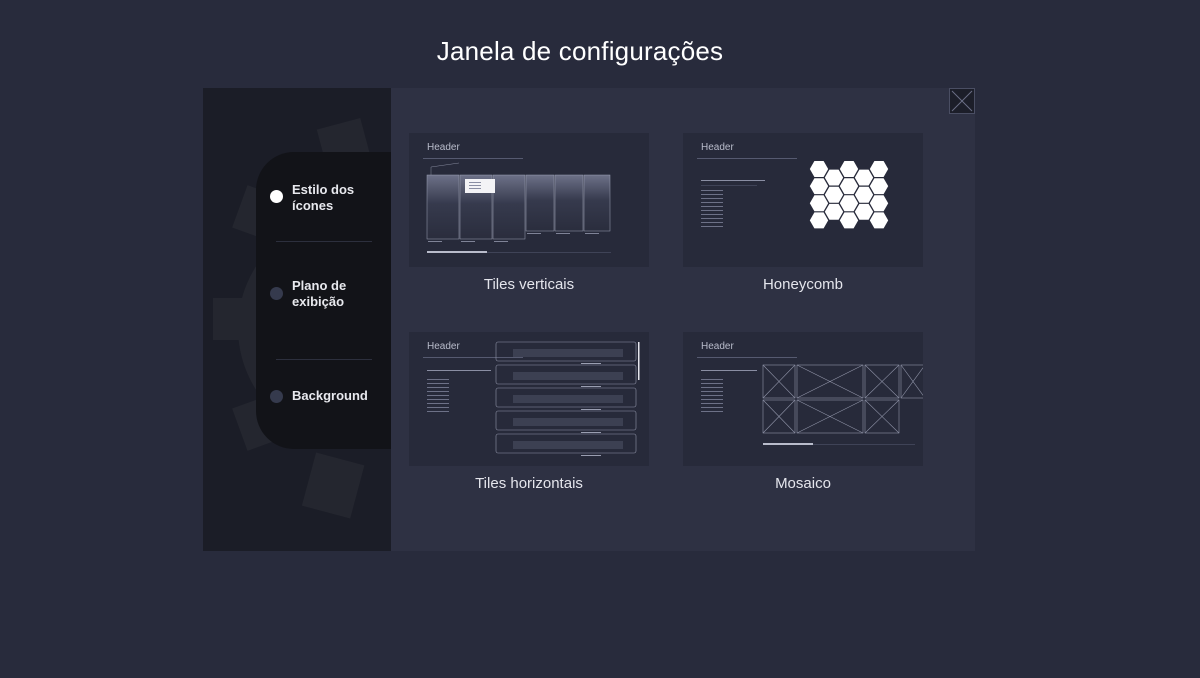 This screenshot has width=1200, height=678. What do you see at coordinates (529, 483) in the screenshot?
I see `option-label: Tiles horizontais` at bounding box center [529, 483].